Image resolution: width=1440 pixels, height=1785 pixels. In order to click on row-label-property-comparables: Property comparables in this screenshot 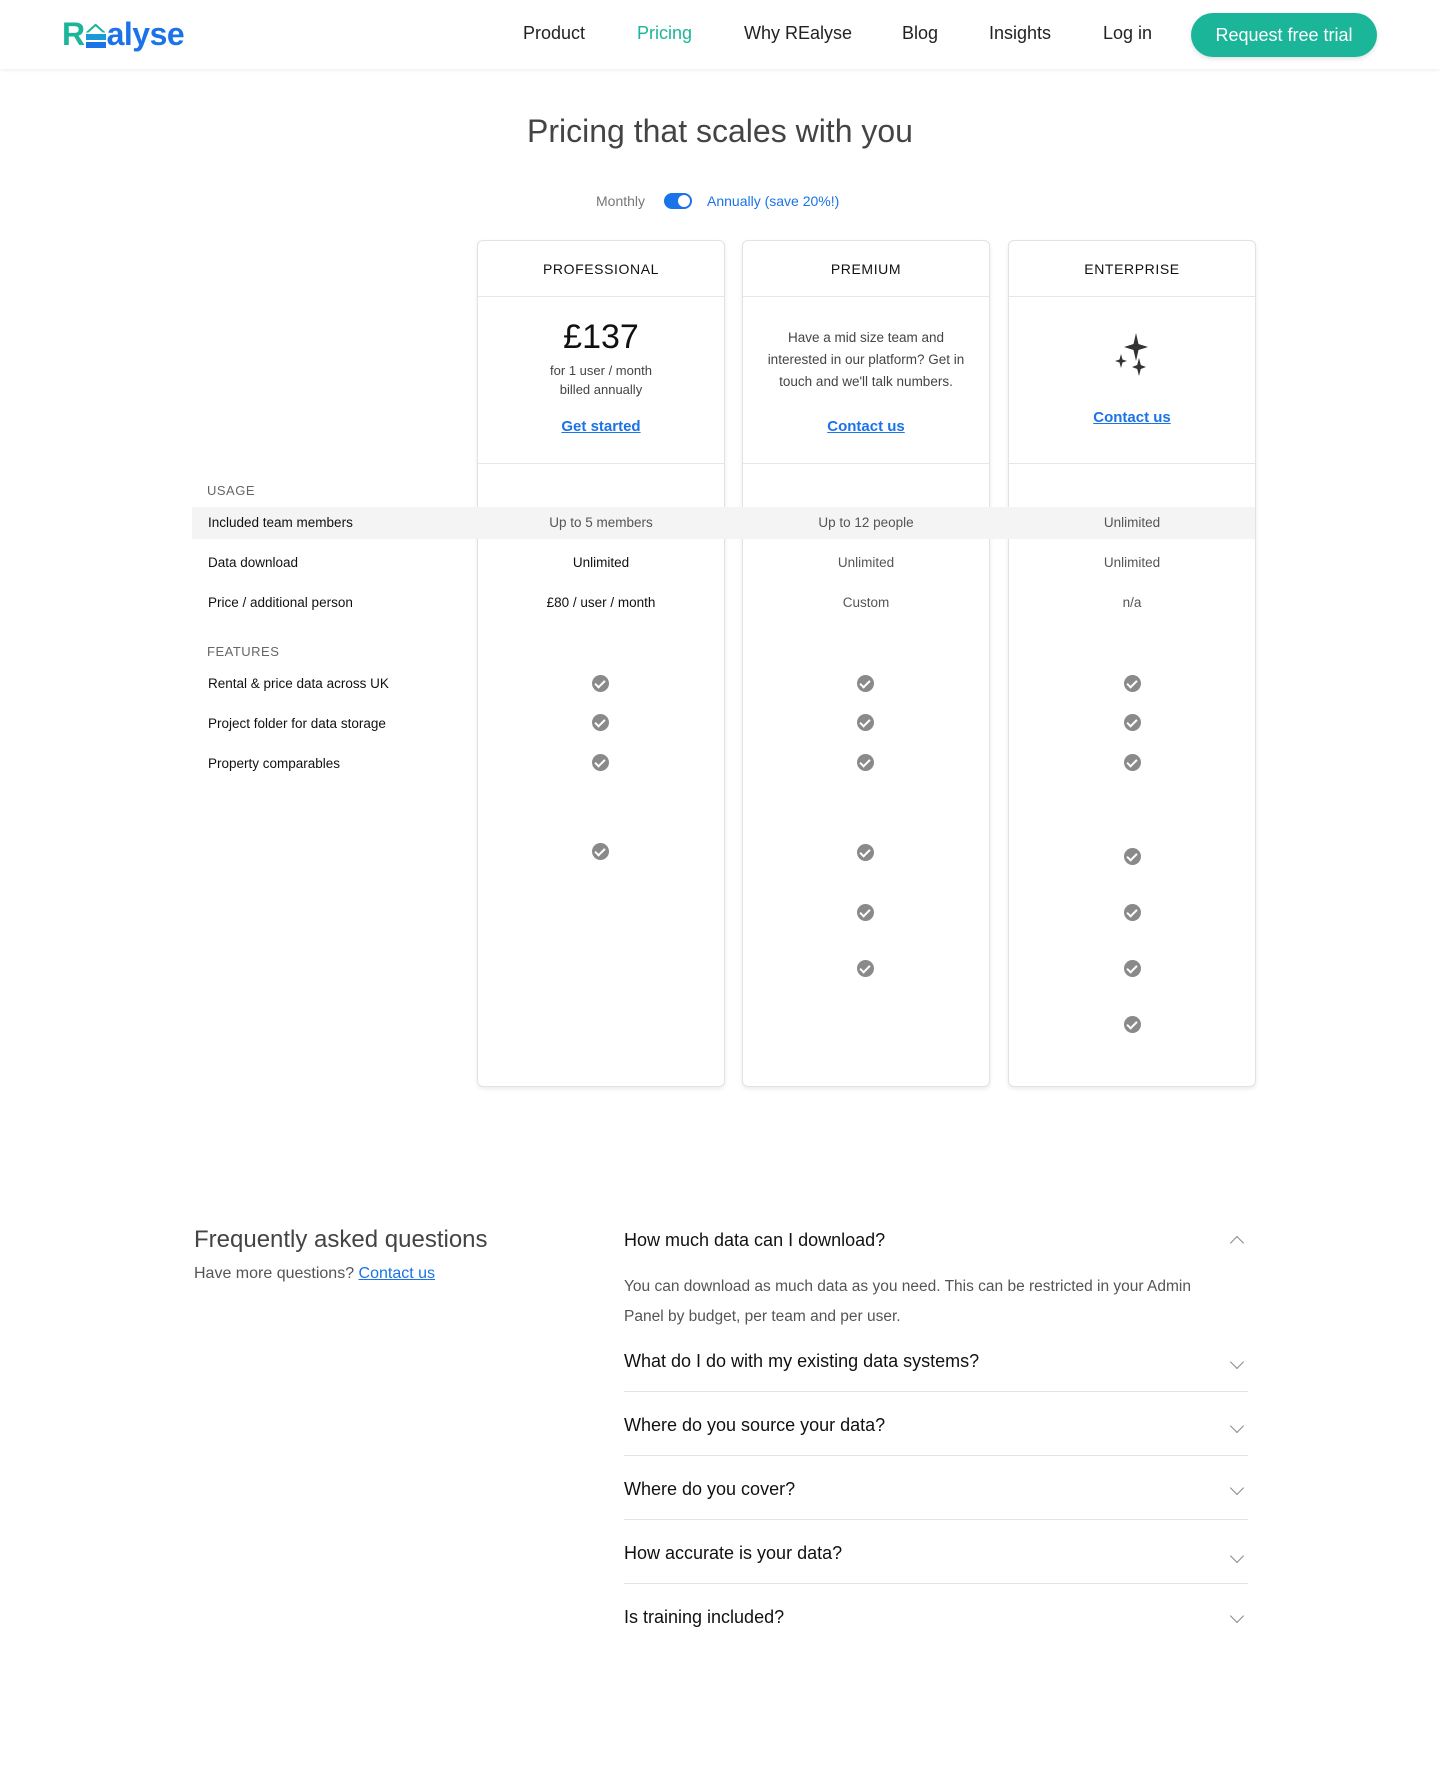, I will do `click(274, 763)`.